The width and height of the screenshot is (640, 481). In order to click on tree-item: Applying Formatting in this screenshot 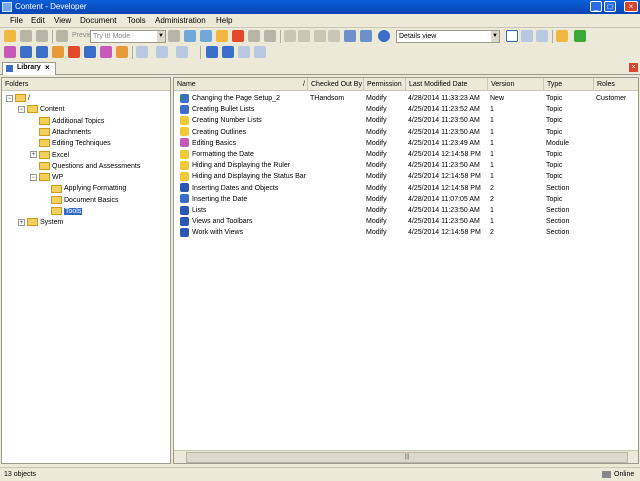, I will do `click(84, 188)`.